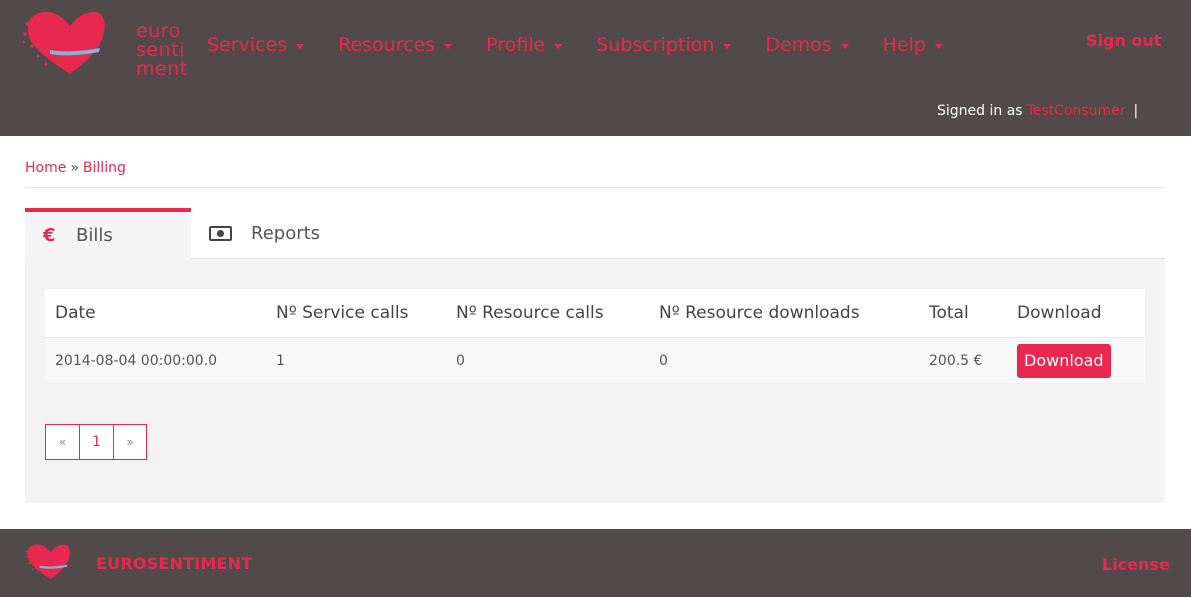  I want to click on nav-demos: Demos, so click(807, 45).